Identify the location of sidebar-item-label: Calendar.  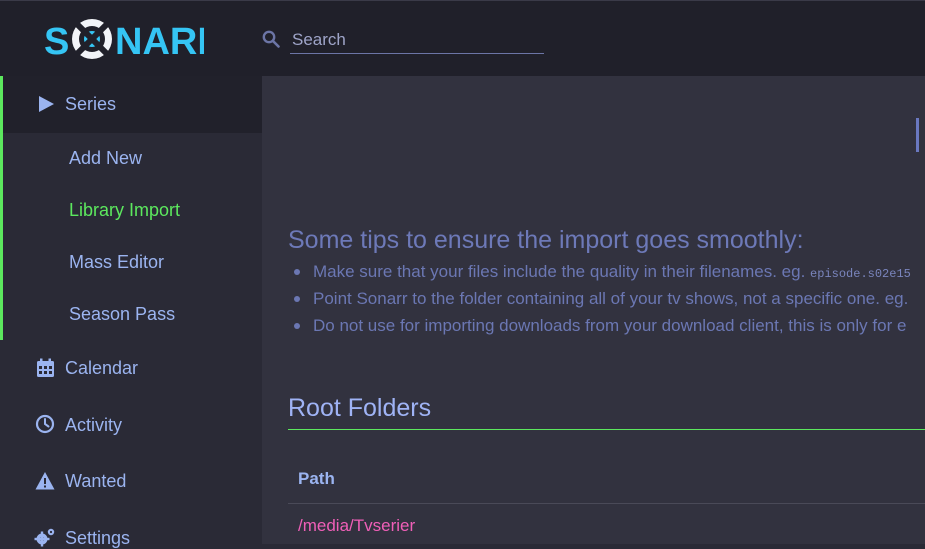
(102, 368).